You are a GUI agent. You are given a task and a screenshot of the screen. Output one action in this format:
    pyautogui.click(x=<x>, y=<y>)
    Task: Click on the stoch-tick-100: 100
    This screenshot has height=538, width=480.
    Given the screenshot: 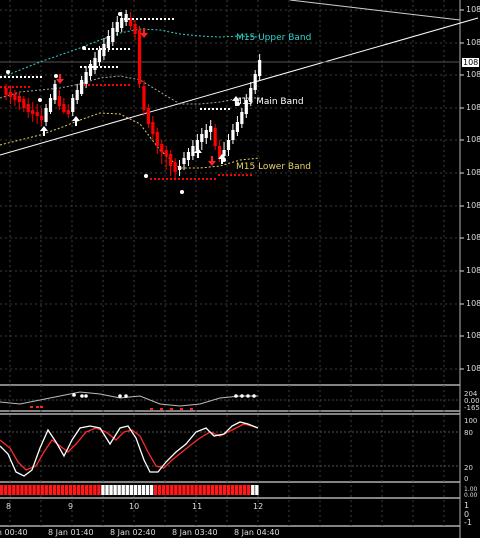 What is the action you would take?
    pyautogui.click(x=471, y=421)
    